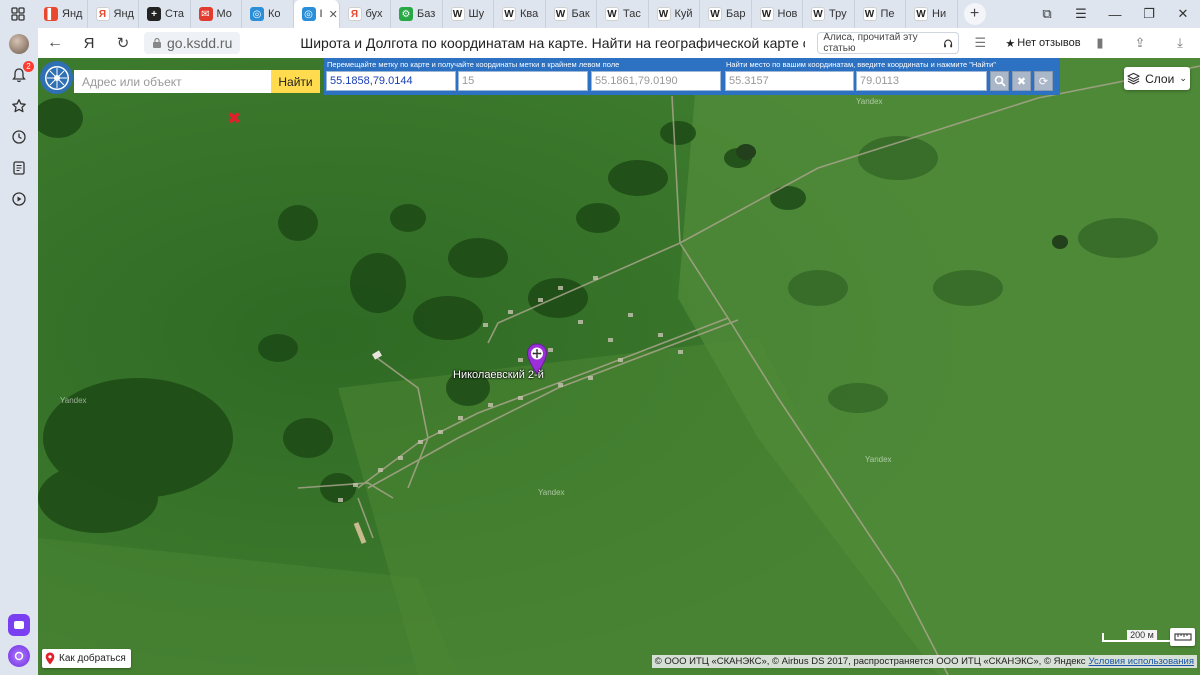  What do you see at coordinates (205, 14) in the screenshot?
I see `tab-favicon-icon: ✉` at bounding box center [205, 14].